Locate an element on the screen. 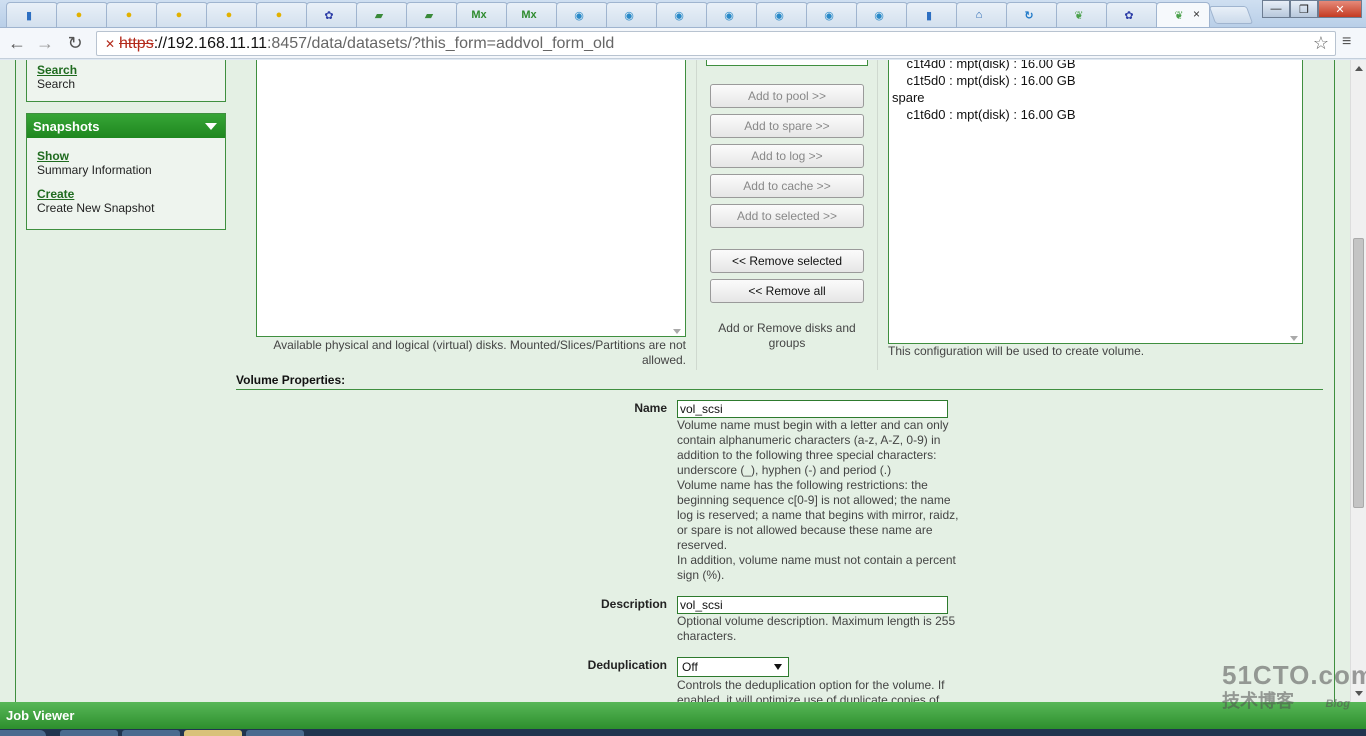  sidebar-search-link: Search is located at coordinates (126, 70).